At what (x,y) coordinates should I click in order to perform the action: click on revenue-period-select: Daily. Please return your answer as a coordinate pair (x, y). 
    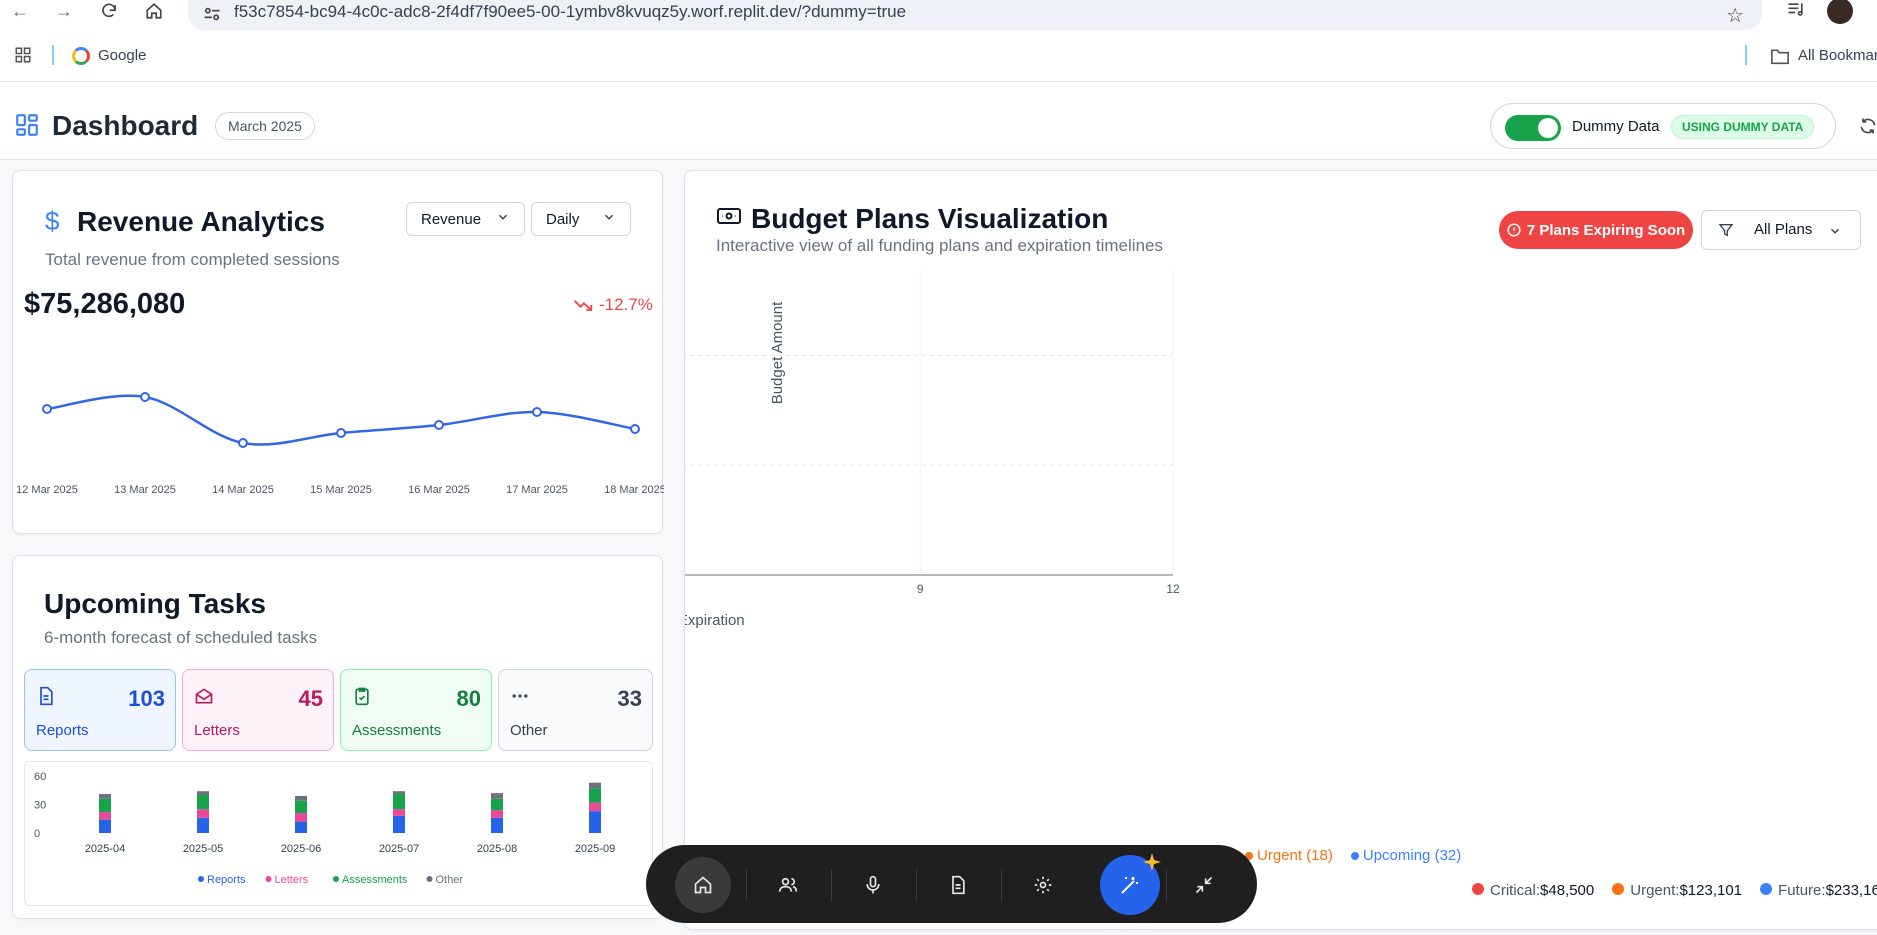
    Looking at the image, I should click on (581, 219).